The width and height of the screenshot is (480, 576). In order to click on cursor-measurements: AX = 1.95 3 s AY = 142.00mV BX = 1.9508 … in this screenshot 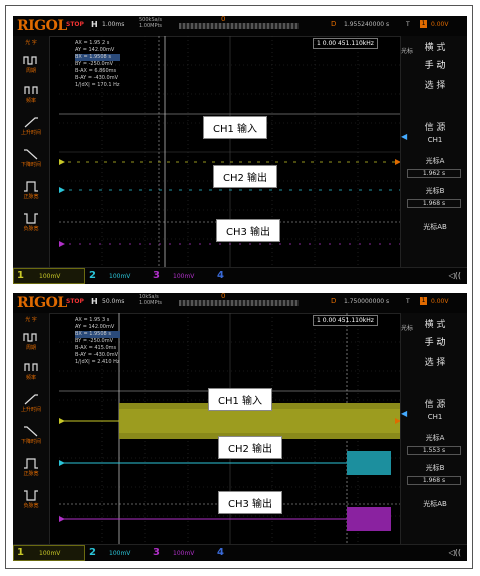, I will do `click(97, 341)`.